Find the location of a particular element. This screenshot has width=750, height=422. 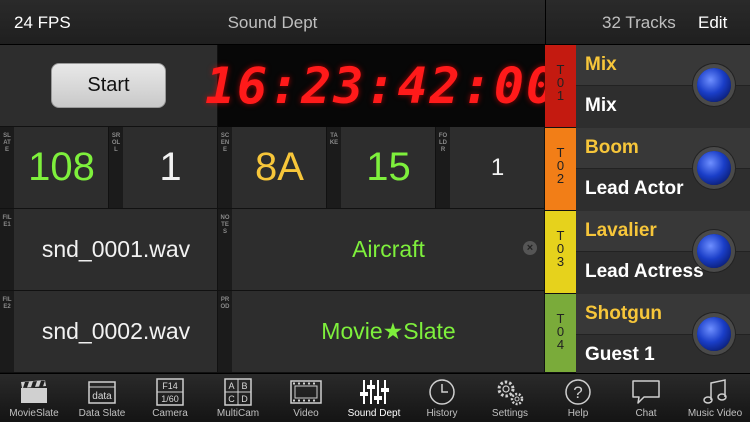

scene-value: 8A is located at coordinates (279, 167).